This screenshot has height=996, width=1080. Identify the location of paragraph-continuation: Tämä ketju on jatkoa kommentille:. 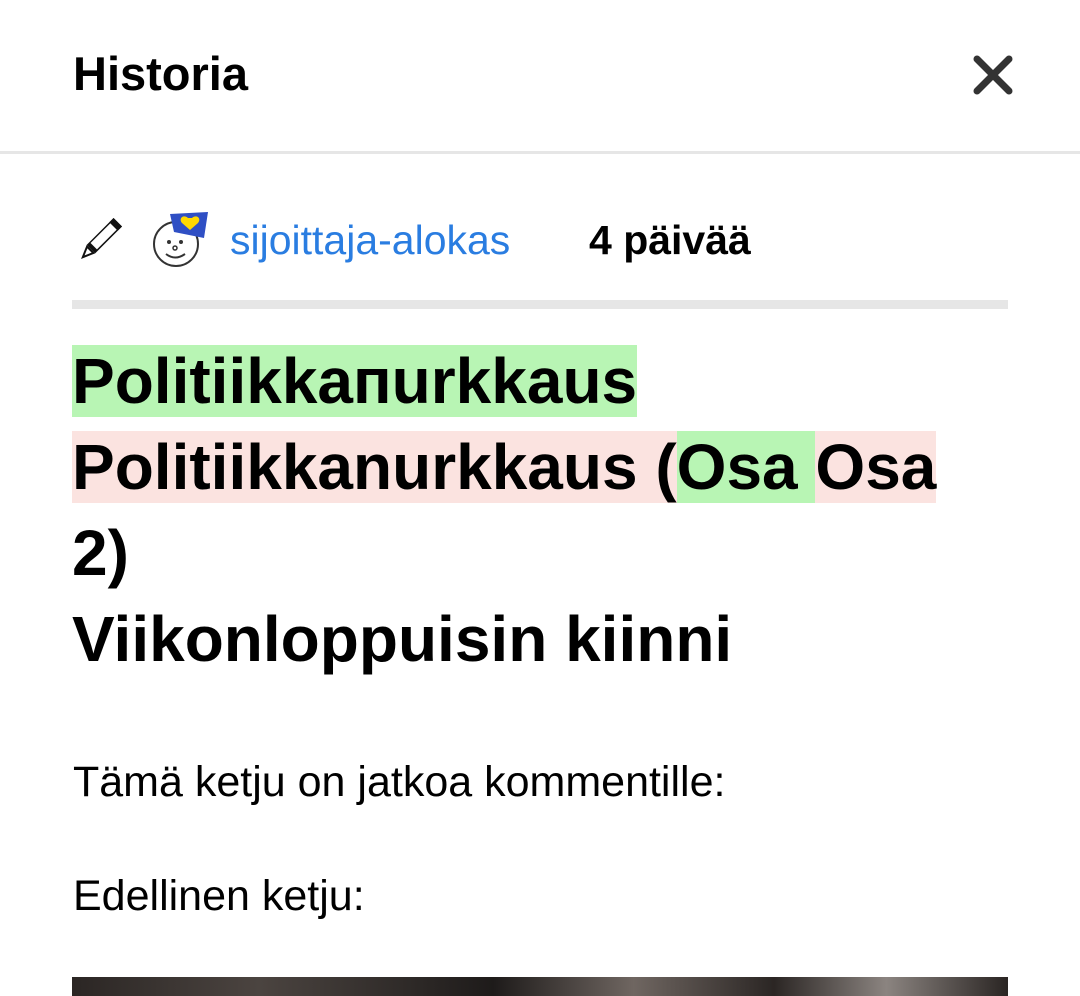
(399, 782).